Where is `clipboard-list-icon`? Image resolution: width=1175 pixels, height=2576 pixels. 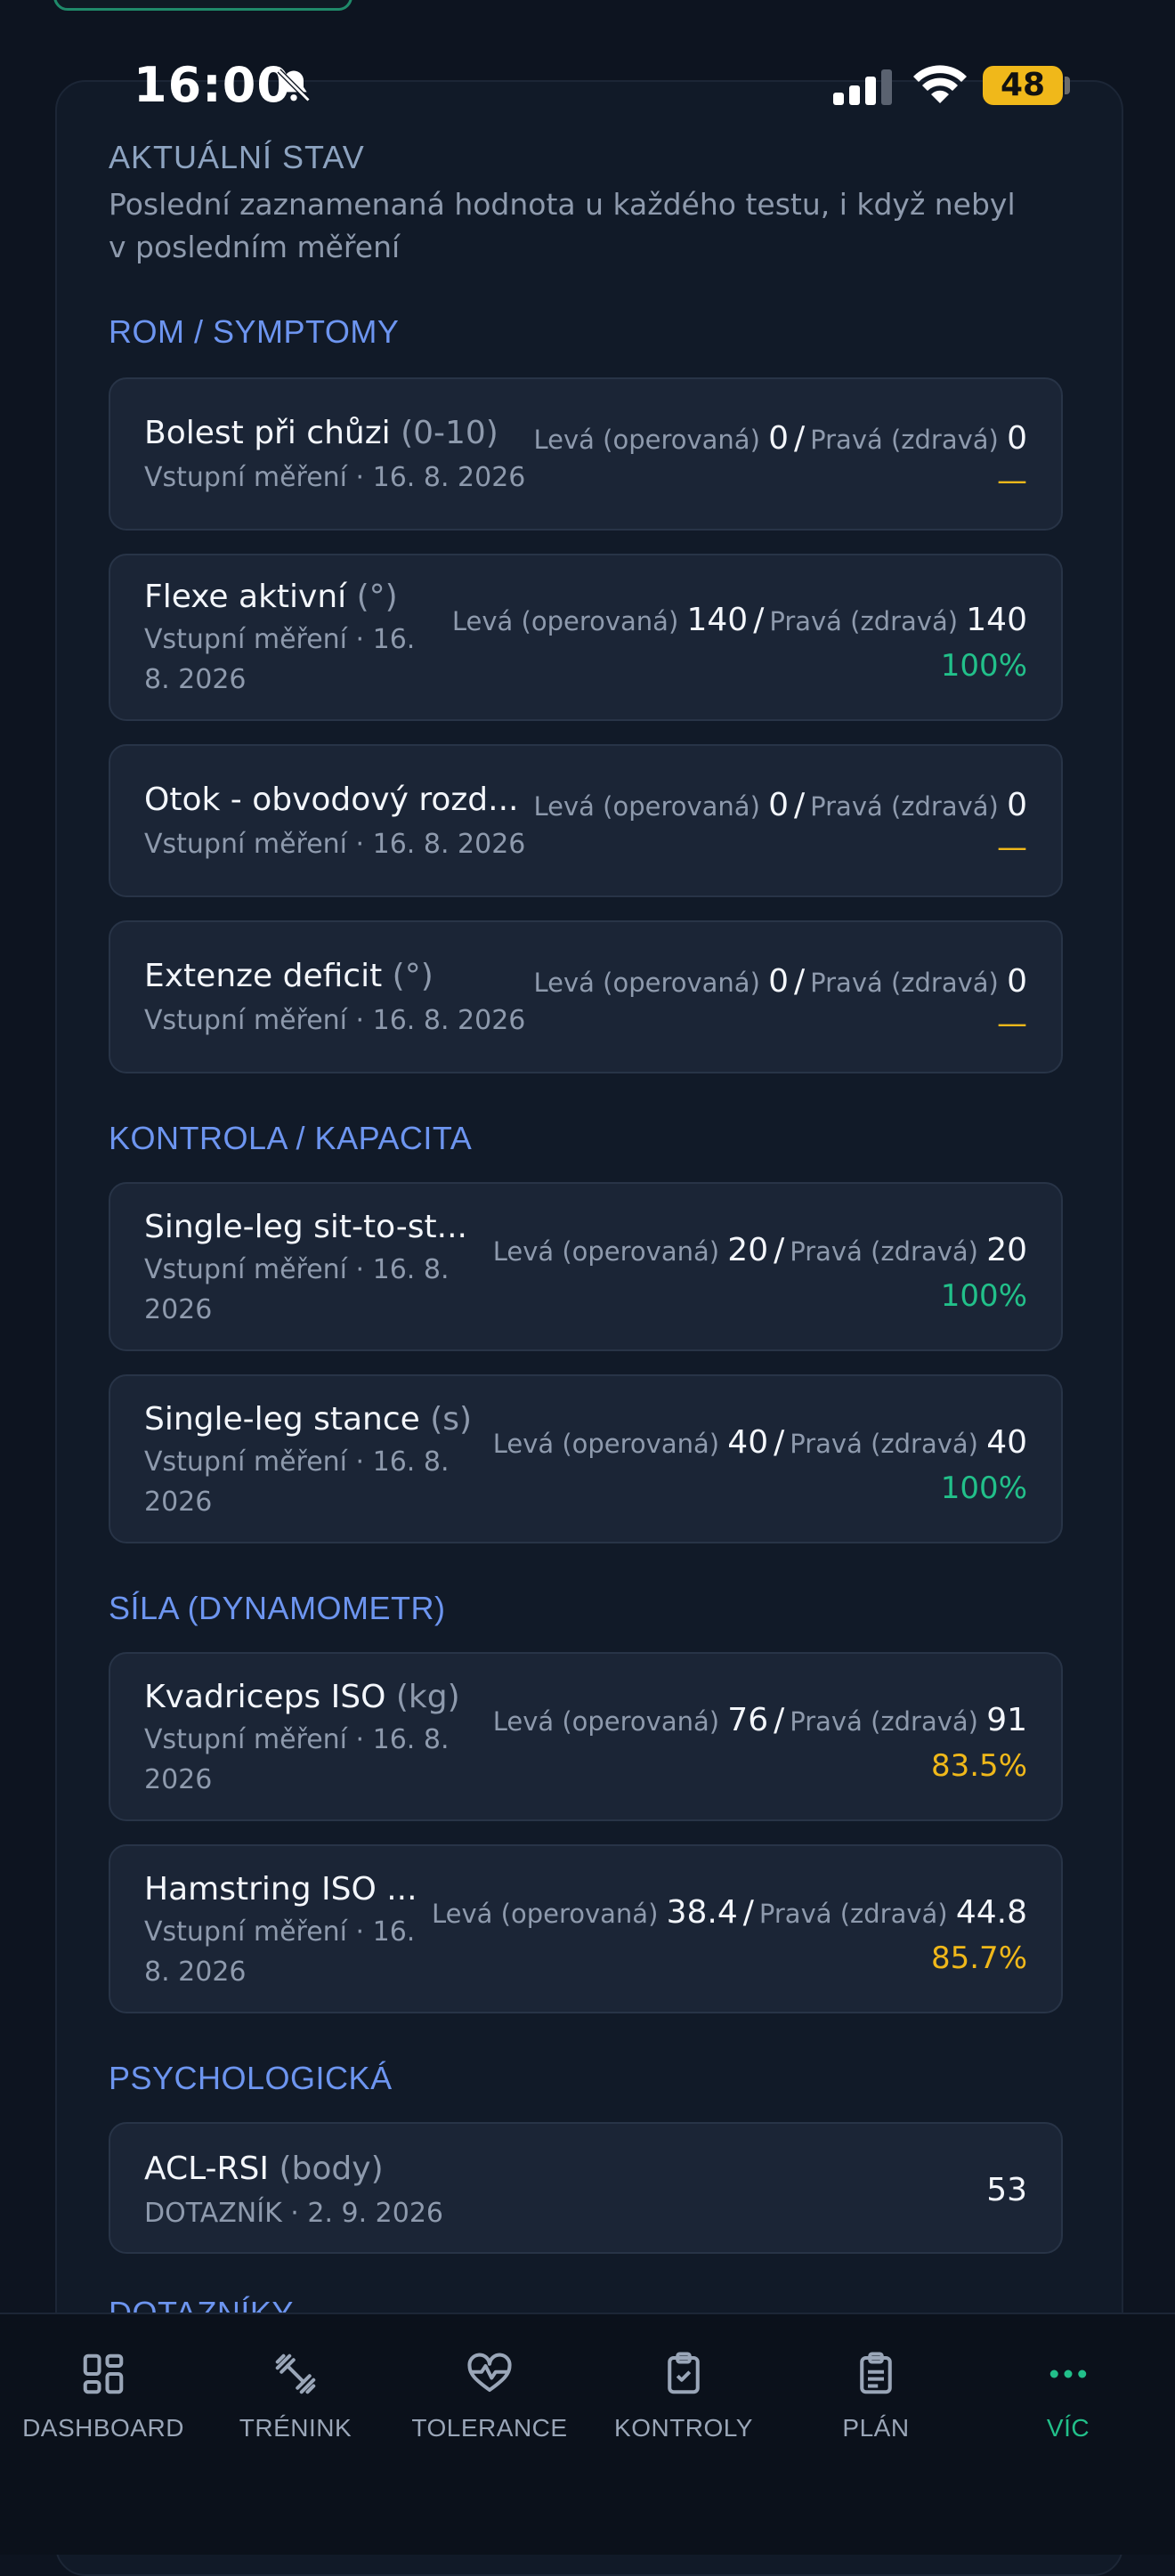 clipboard-list-icon is located at coordinates (876, 2373).